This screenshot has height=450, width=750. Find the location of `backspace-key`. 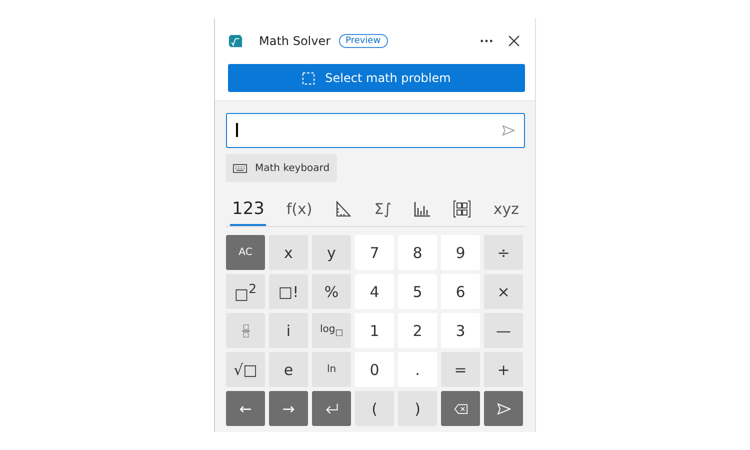

backspace-key is located at coordinates (460, 408).